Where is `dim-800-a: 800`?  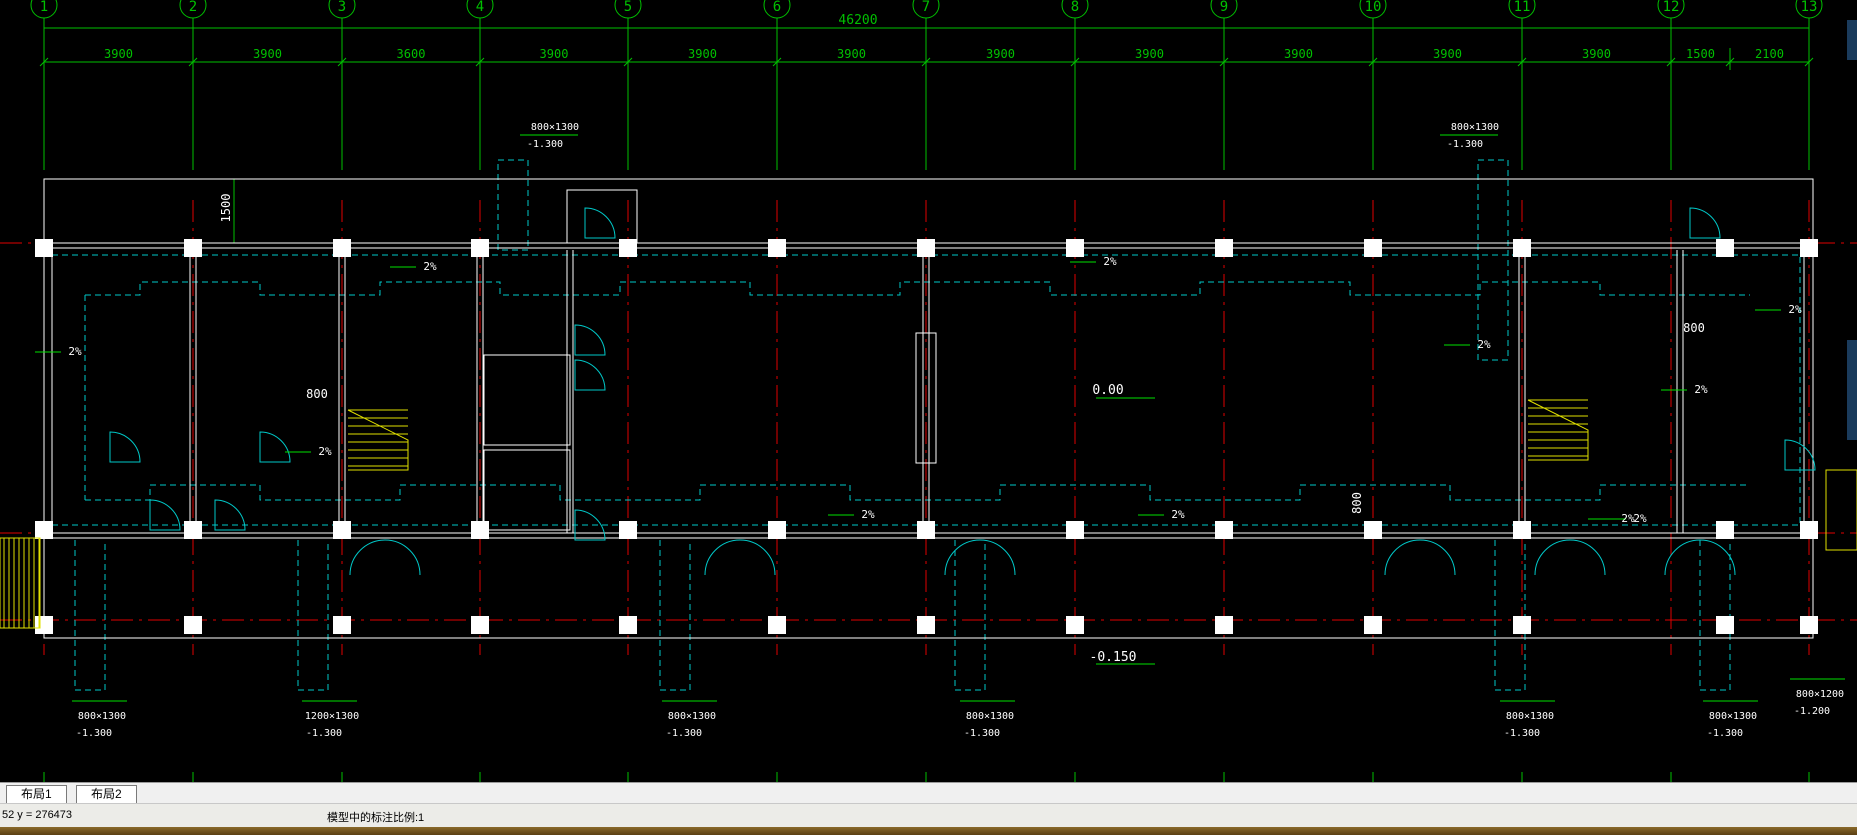
dim-800-a: 800 is located at coordinates (317, 394).